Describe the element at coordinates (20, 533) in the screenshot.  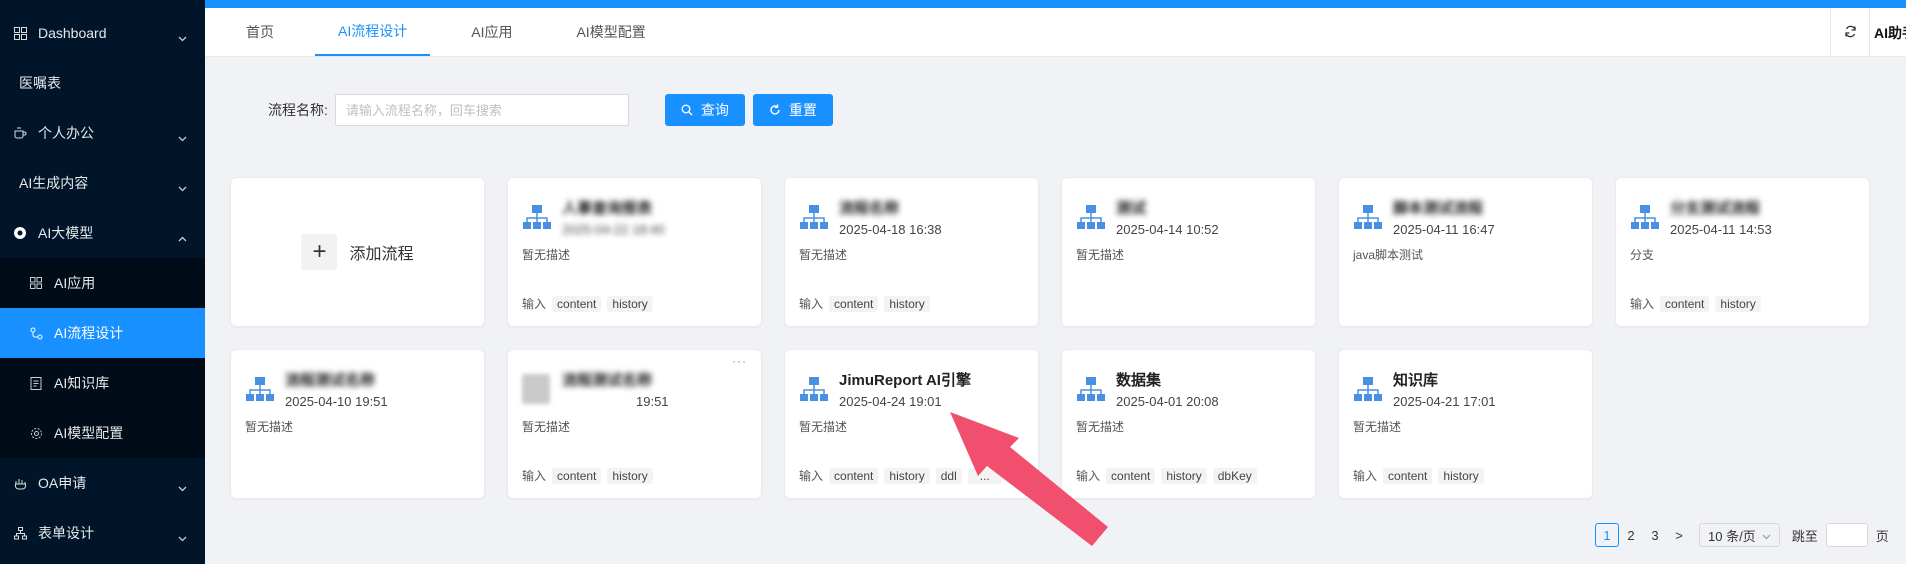
I see `tree-icon` at that location.